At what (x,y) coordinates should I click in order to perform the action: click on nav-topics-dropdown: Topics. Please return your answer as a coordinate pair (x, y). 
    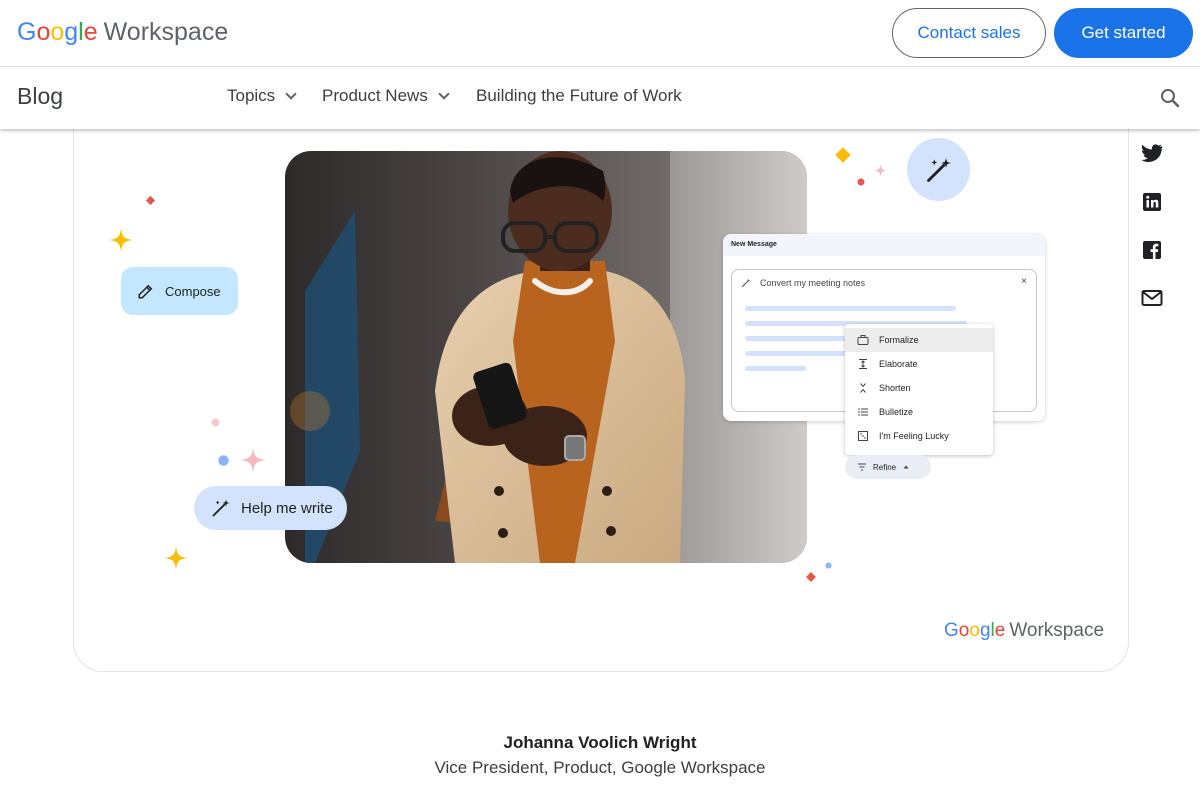
    Looking at the image, I should click on (262, 96).